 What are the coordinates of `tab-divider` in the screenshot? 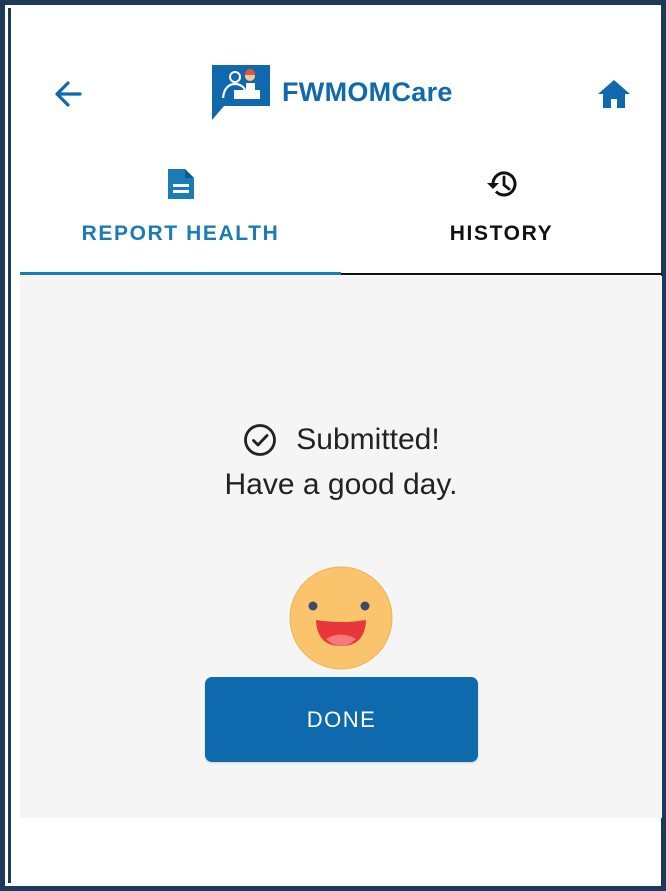 It's located at (501, 274).